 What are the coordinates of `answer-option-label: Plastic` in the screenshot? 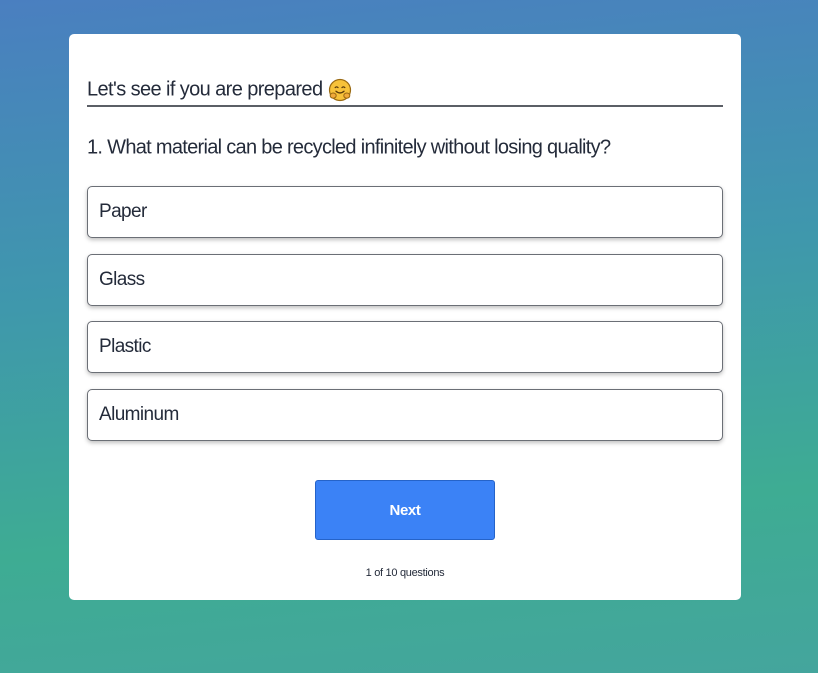 It's located at (125, 346).